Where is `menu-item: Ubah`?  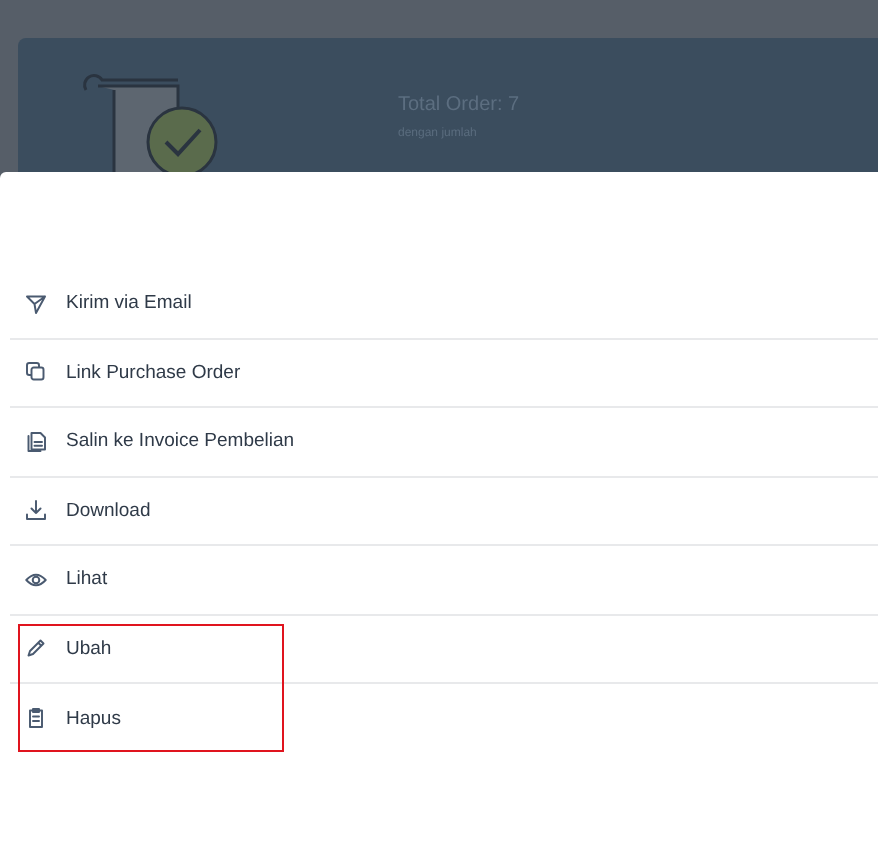 menu-item: Ubah is located at coordinates (444, 649).